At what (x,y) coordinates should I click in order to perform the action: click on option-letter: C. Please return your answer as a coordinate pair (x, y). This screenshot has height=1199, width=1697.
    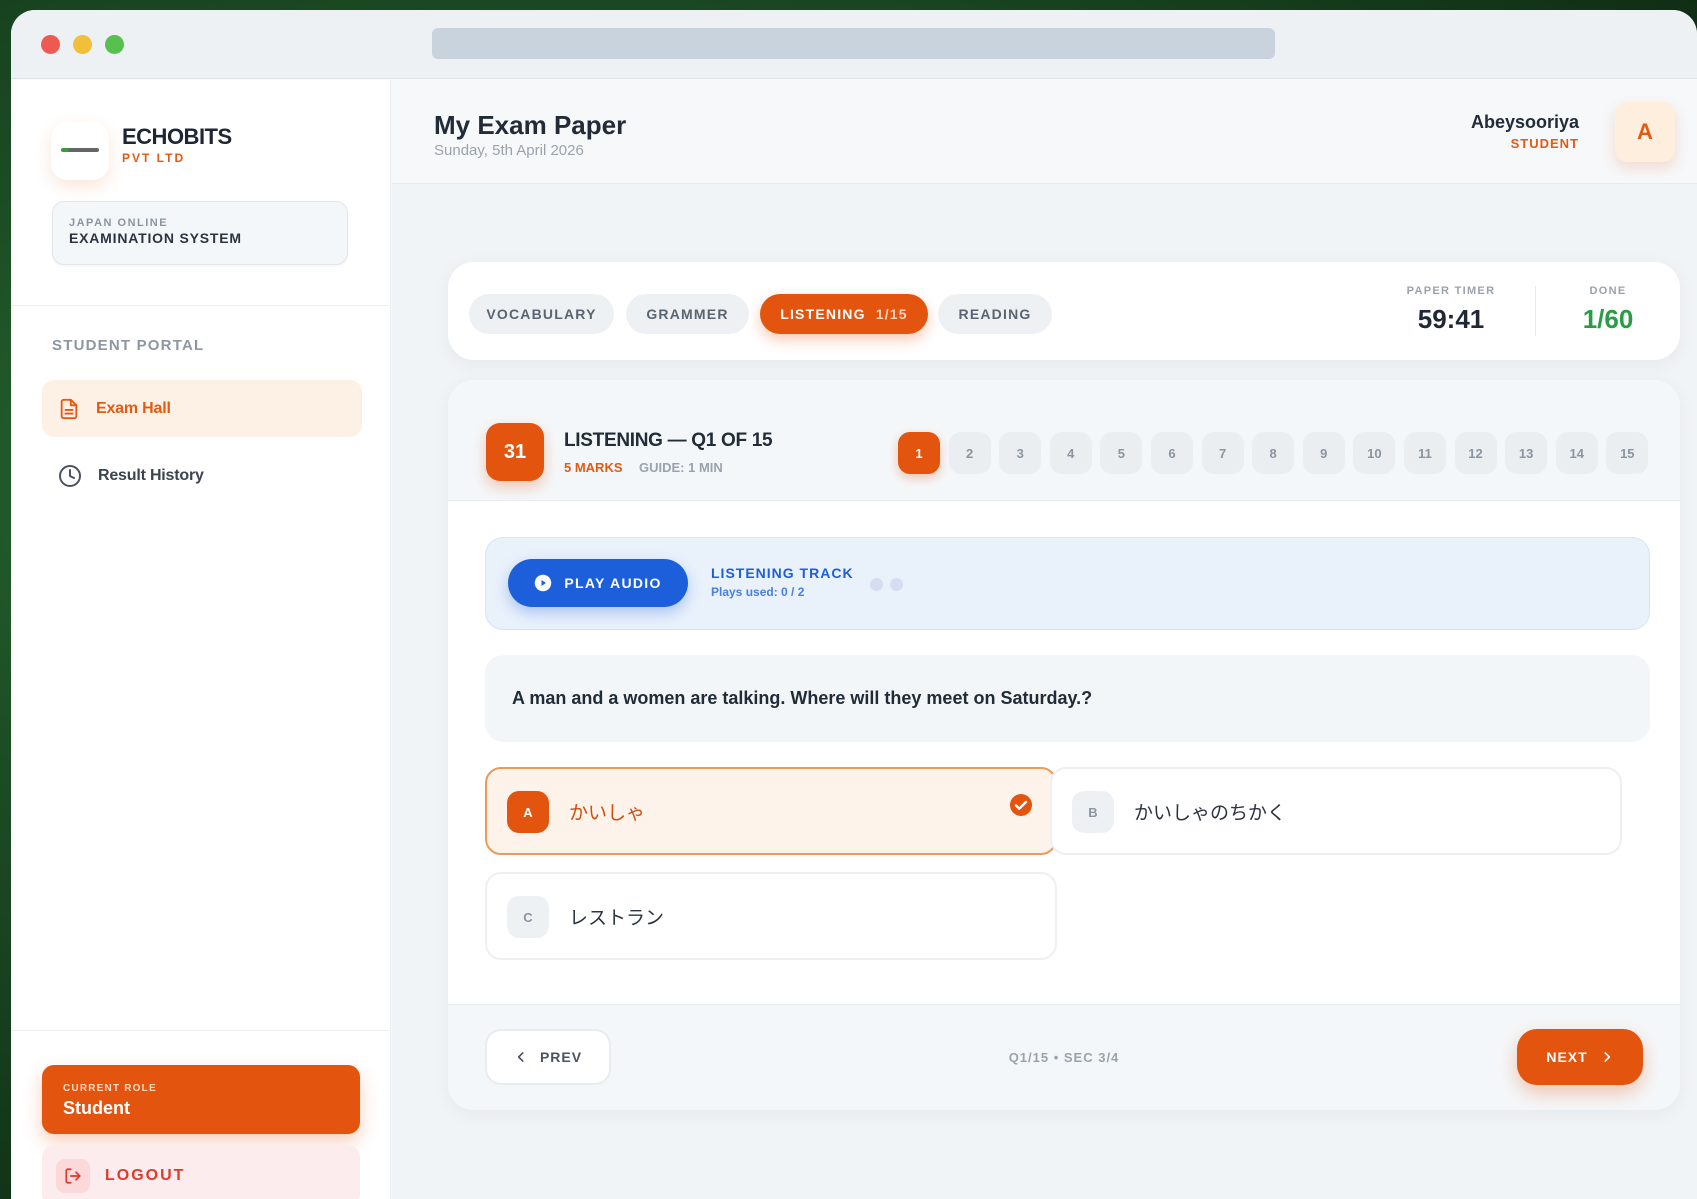
    Looking at the image, I should click on (528, 917).